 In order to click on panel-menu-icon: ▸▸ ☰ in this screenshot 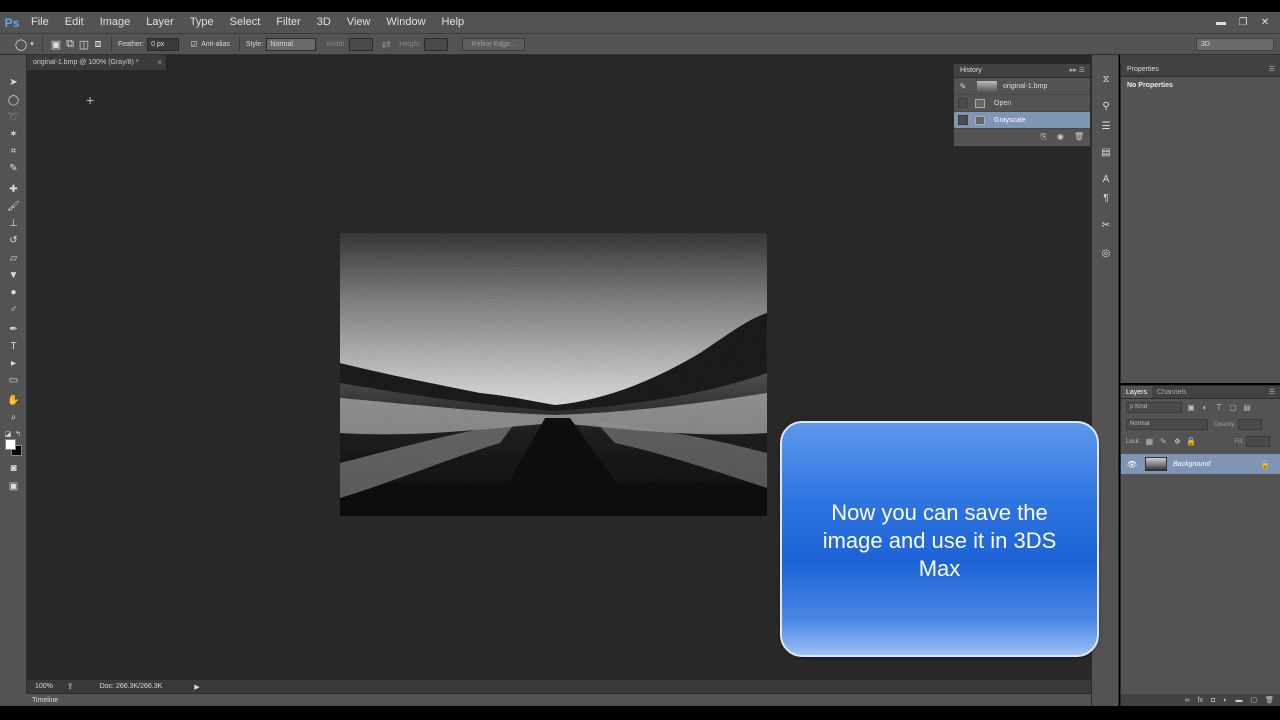, I will do `click(1077, 71)`.